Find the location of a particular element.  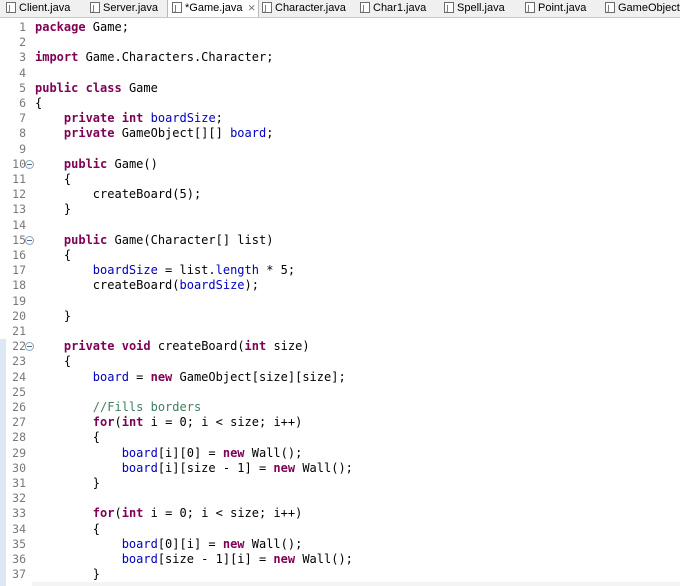

code-token: ; is located at coordinates (270, 133).